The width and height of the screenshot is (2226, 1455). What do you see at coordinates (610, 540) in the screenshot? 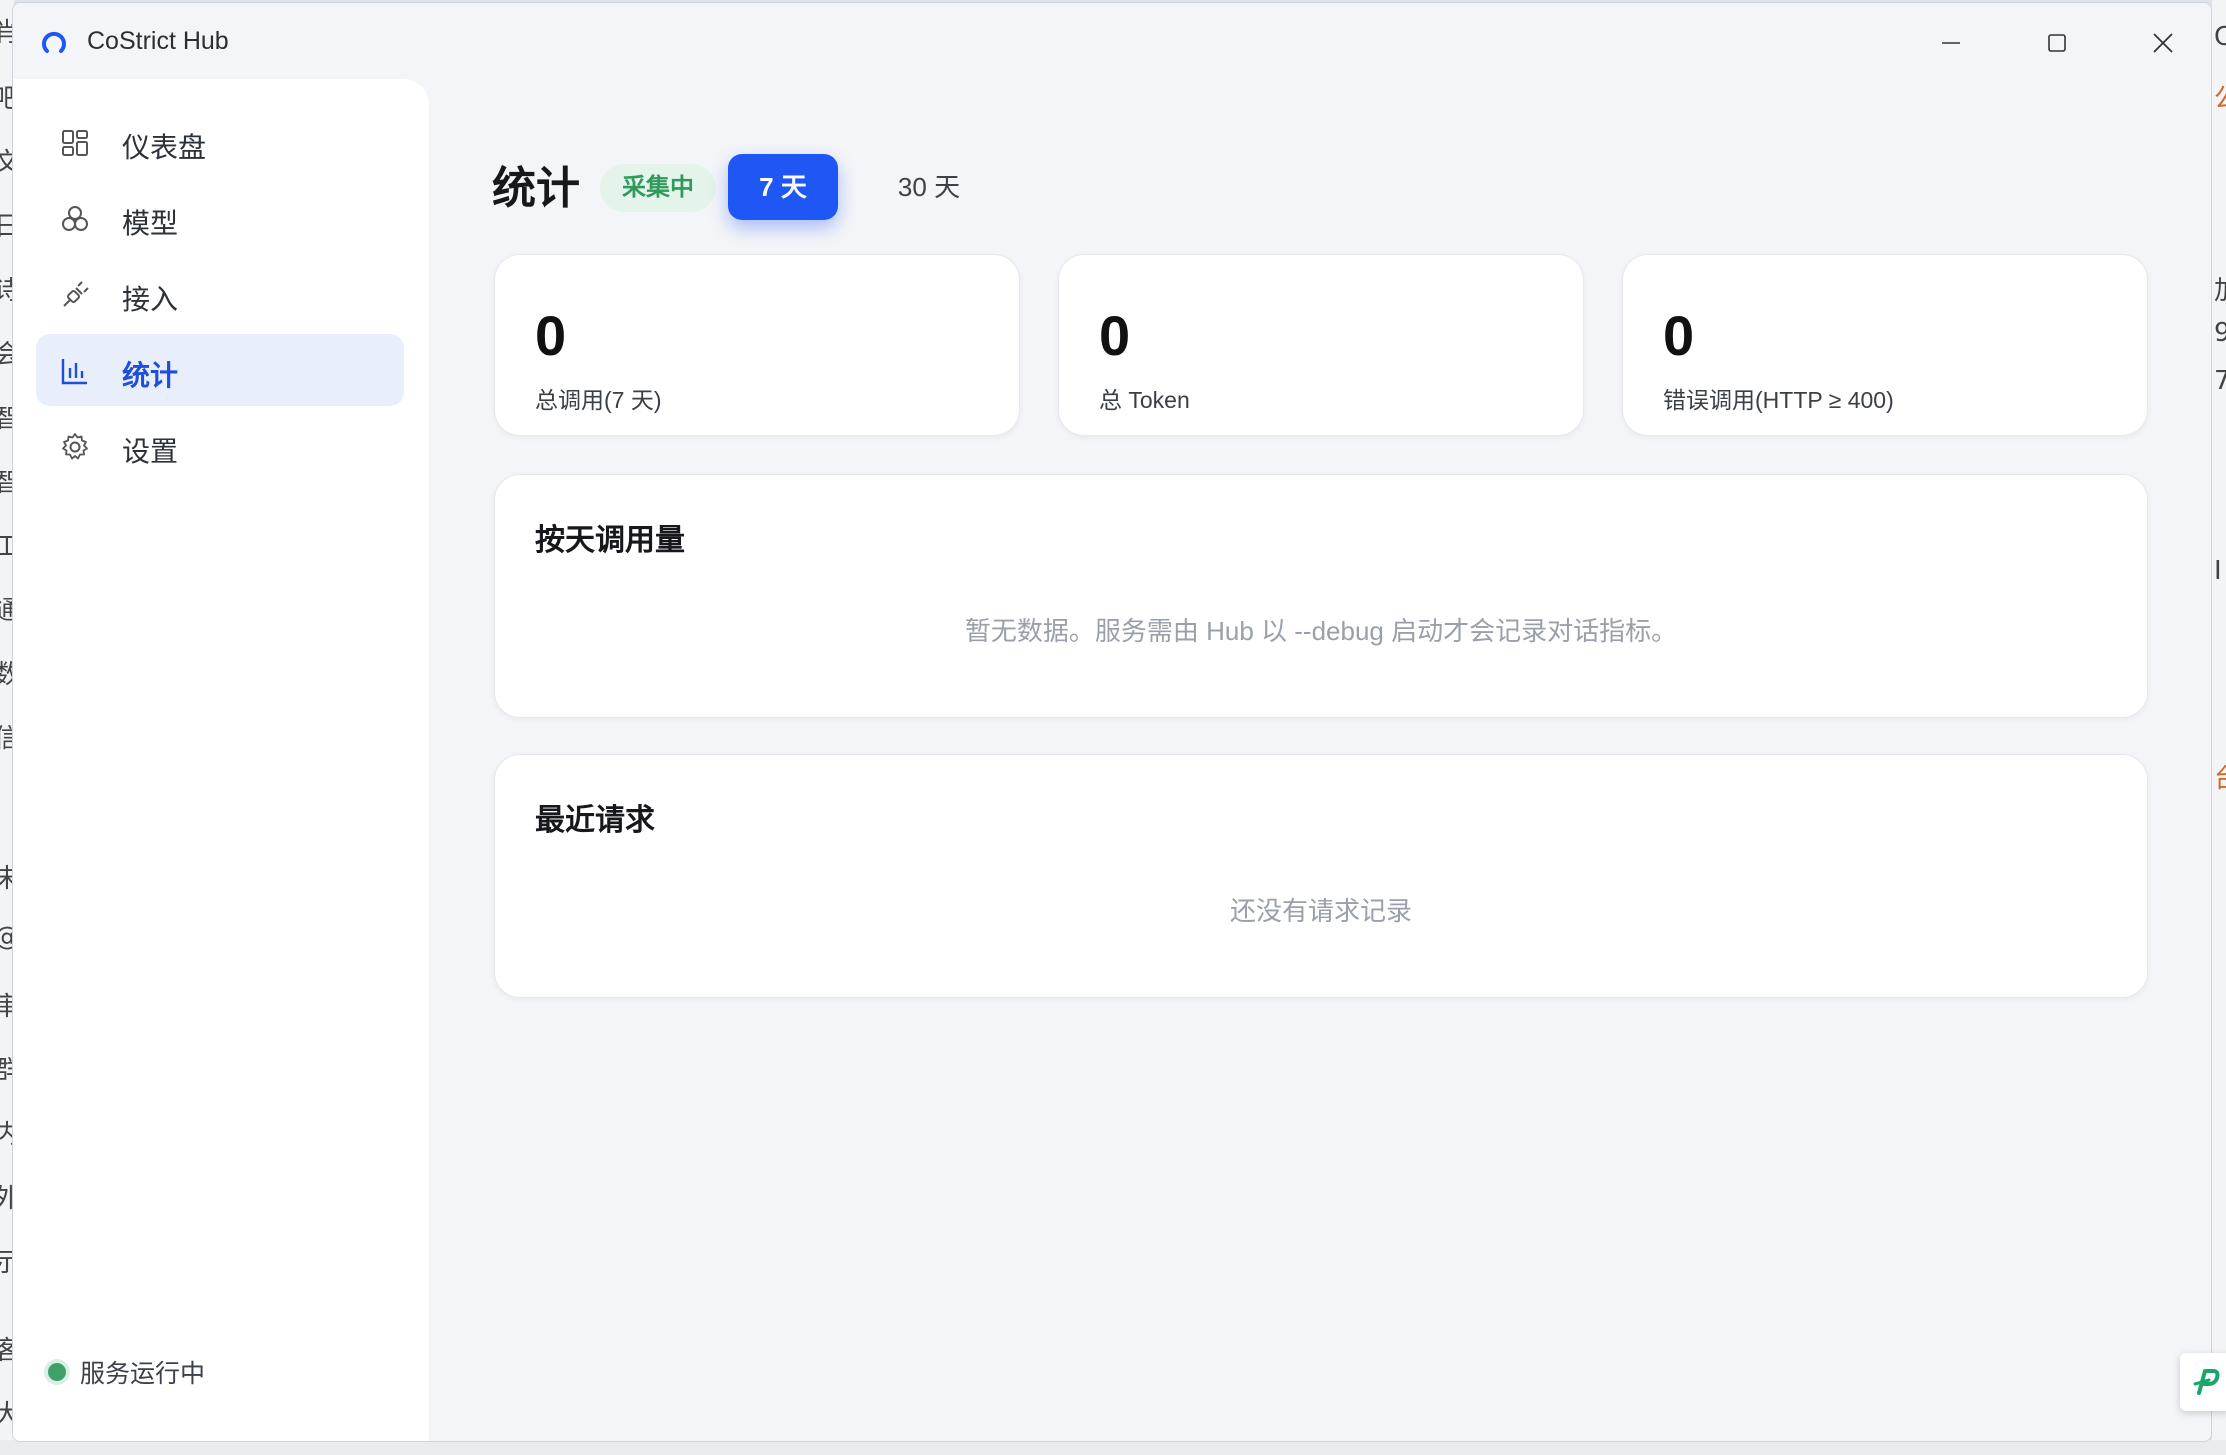
I see `daily-usage-title: 按天调用量` at bounding box center [610, 540].